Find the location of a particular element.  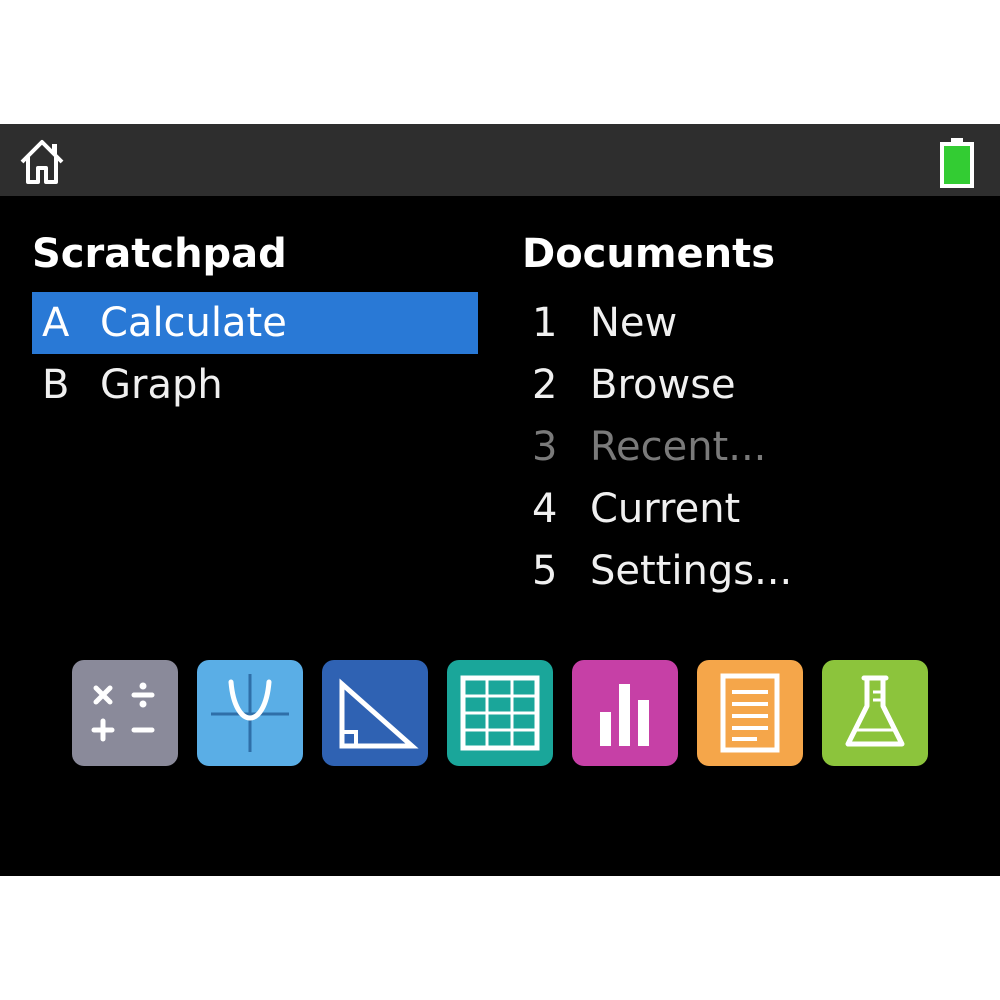

geometry-icon is located at coordinates (375, 713).